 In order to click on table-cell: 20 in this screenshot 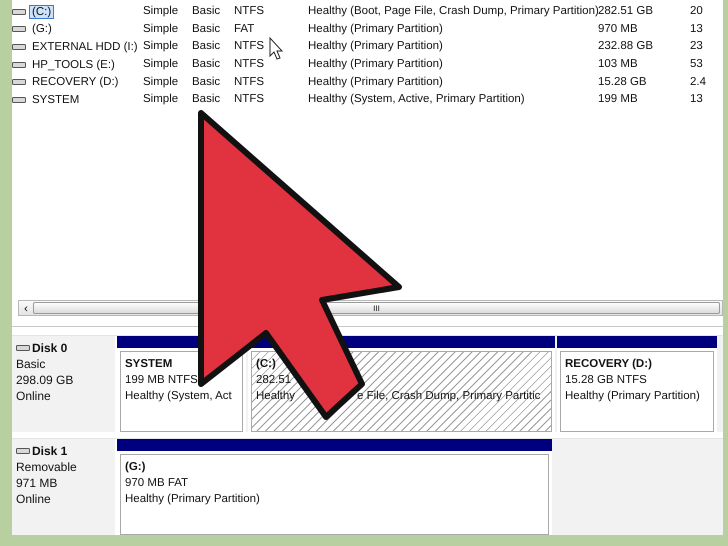, I will do `click(696, 12)`.